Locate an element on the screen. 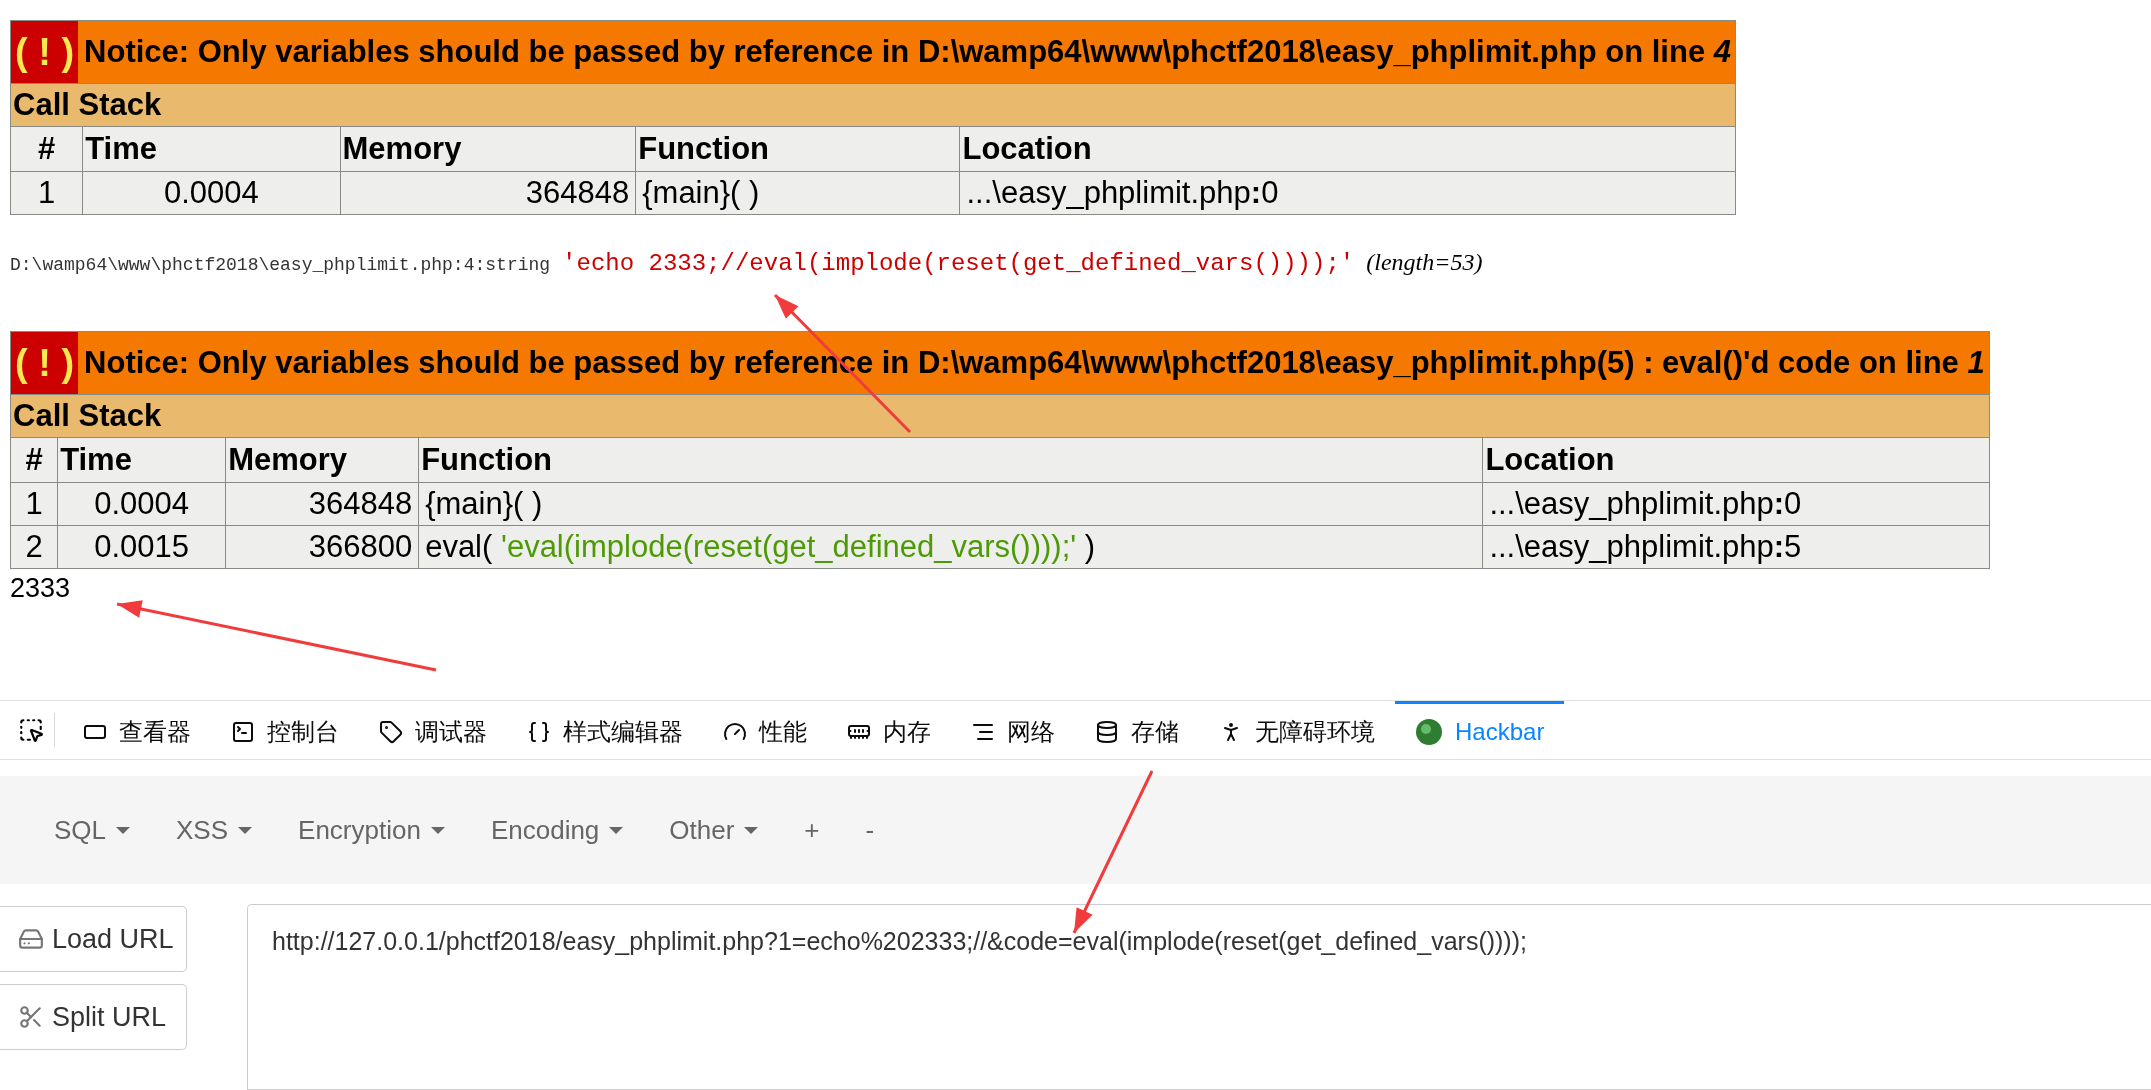 This screenshot has width=2151, height=1090. menu-item: - is located at coordinates (870, 830).